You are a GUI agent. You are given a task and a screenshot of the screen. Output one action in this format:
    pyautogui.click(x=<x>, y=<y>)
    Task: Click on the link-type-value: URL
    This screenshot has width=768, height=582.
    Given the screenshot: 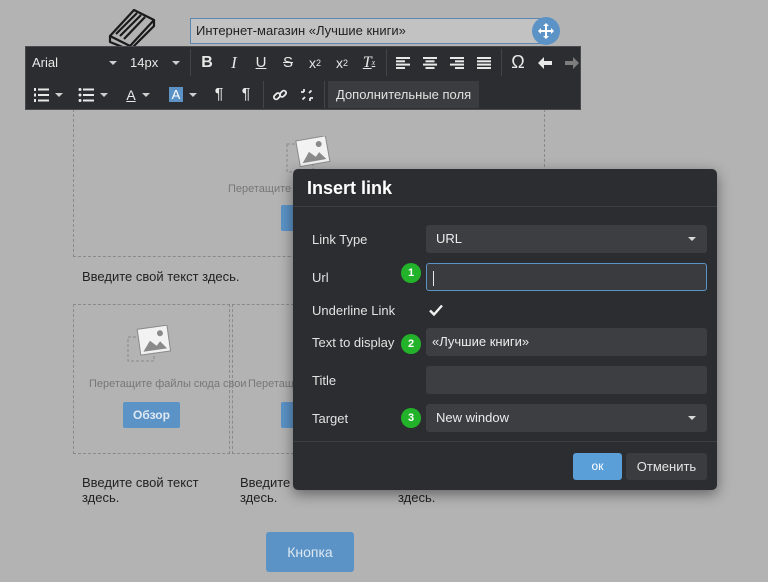 What is the action you would take?
    pyautogui.click(x=449, y=238)
    